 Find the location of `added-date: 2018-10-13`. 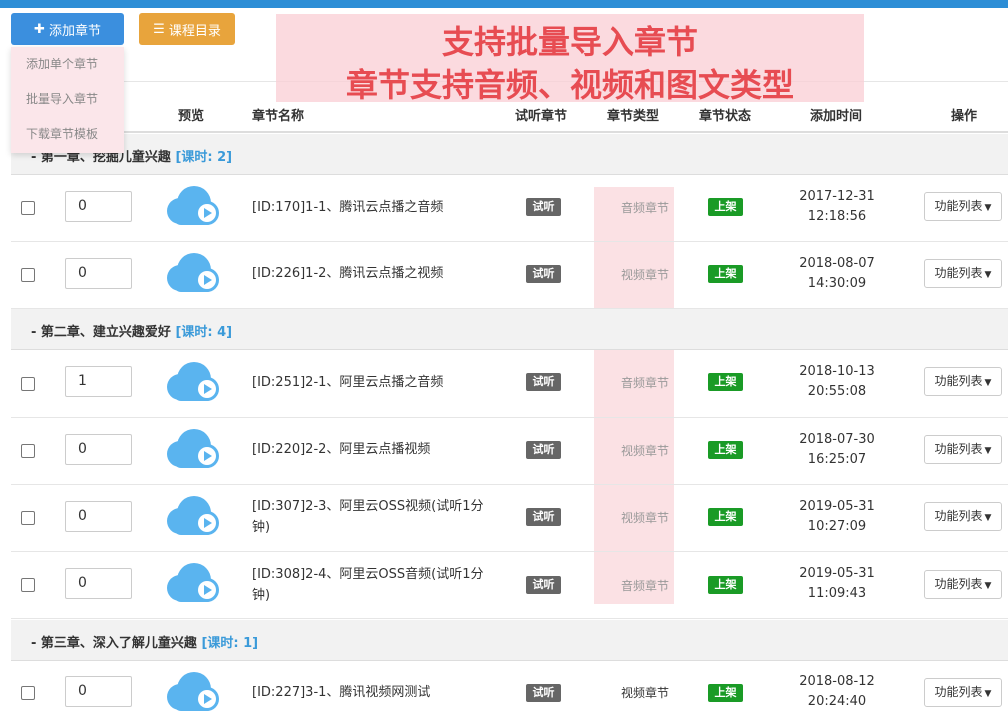

added-date: 2018-10-13 is located at coordinates (837, 371).